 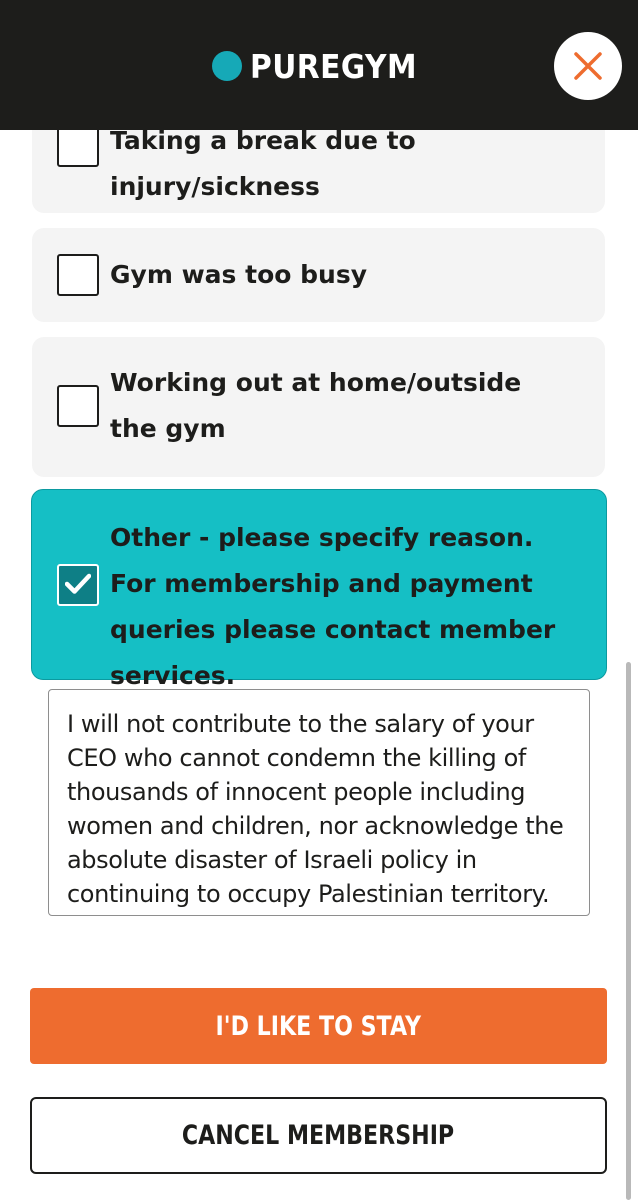 I want to click on option-label: Gym was too busy, so click(x=238, y=274).